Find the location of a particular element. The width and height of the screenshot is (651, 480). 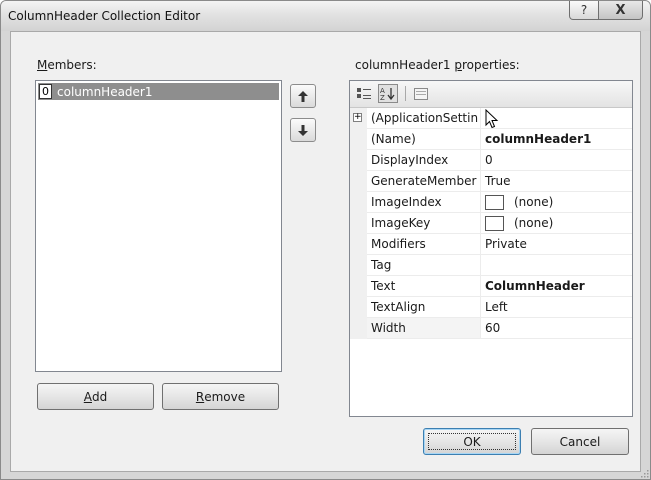

property-row-width: Width 60 is located at coordinates (491, 328).